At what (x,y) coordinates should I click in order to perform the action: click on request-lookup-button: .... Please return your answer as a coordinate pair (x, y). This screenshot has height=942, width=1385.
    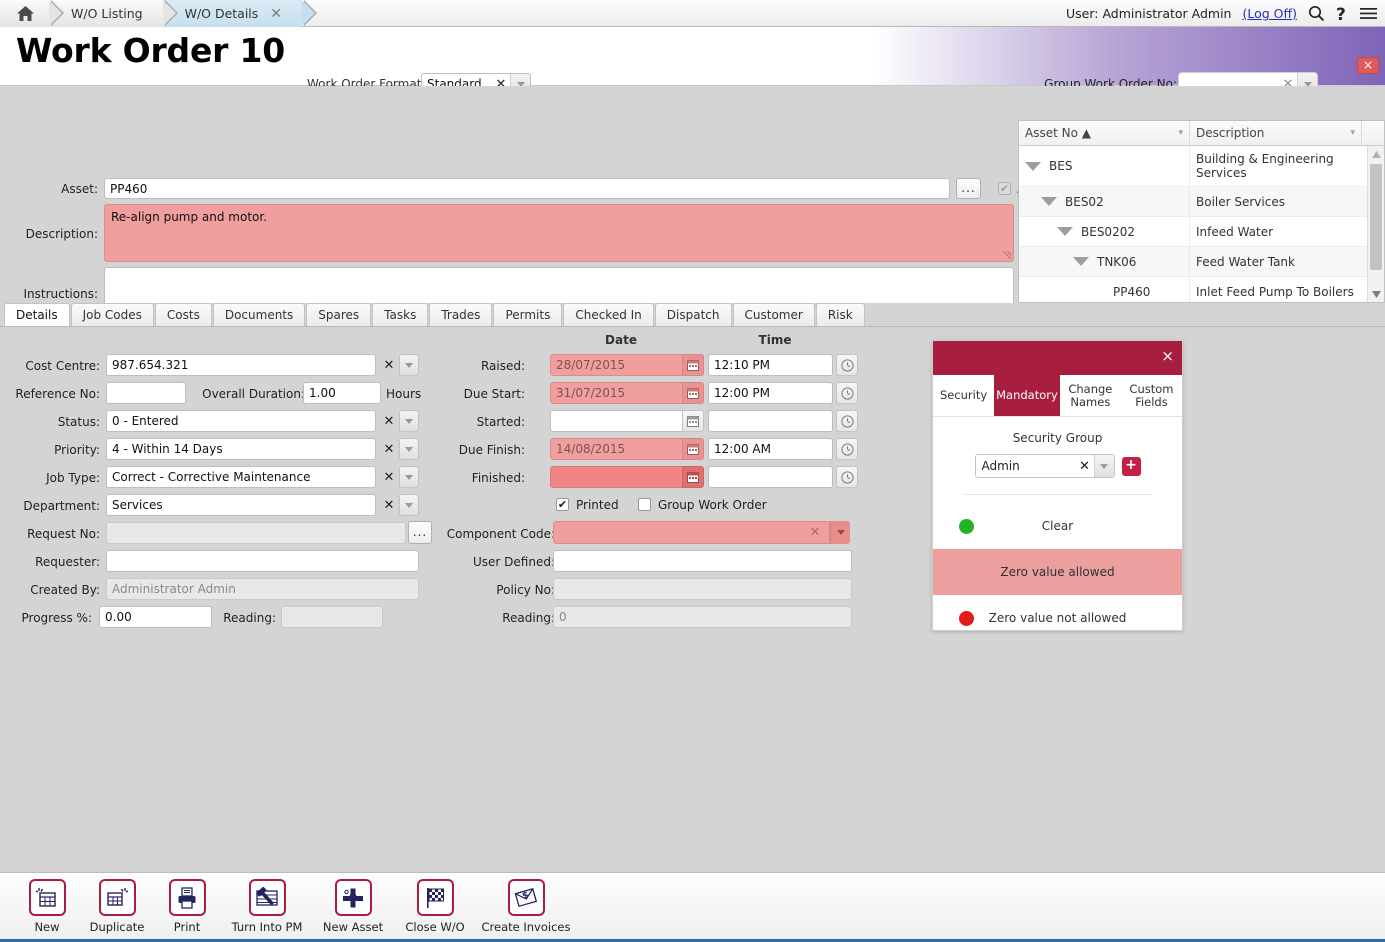
    Looking at the image, I should click on (420, 532).